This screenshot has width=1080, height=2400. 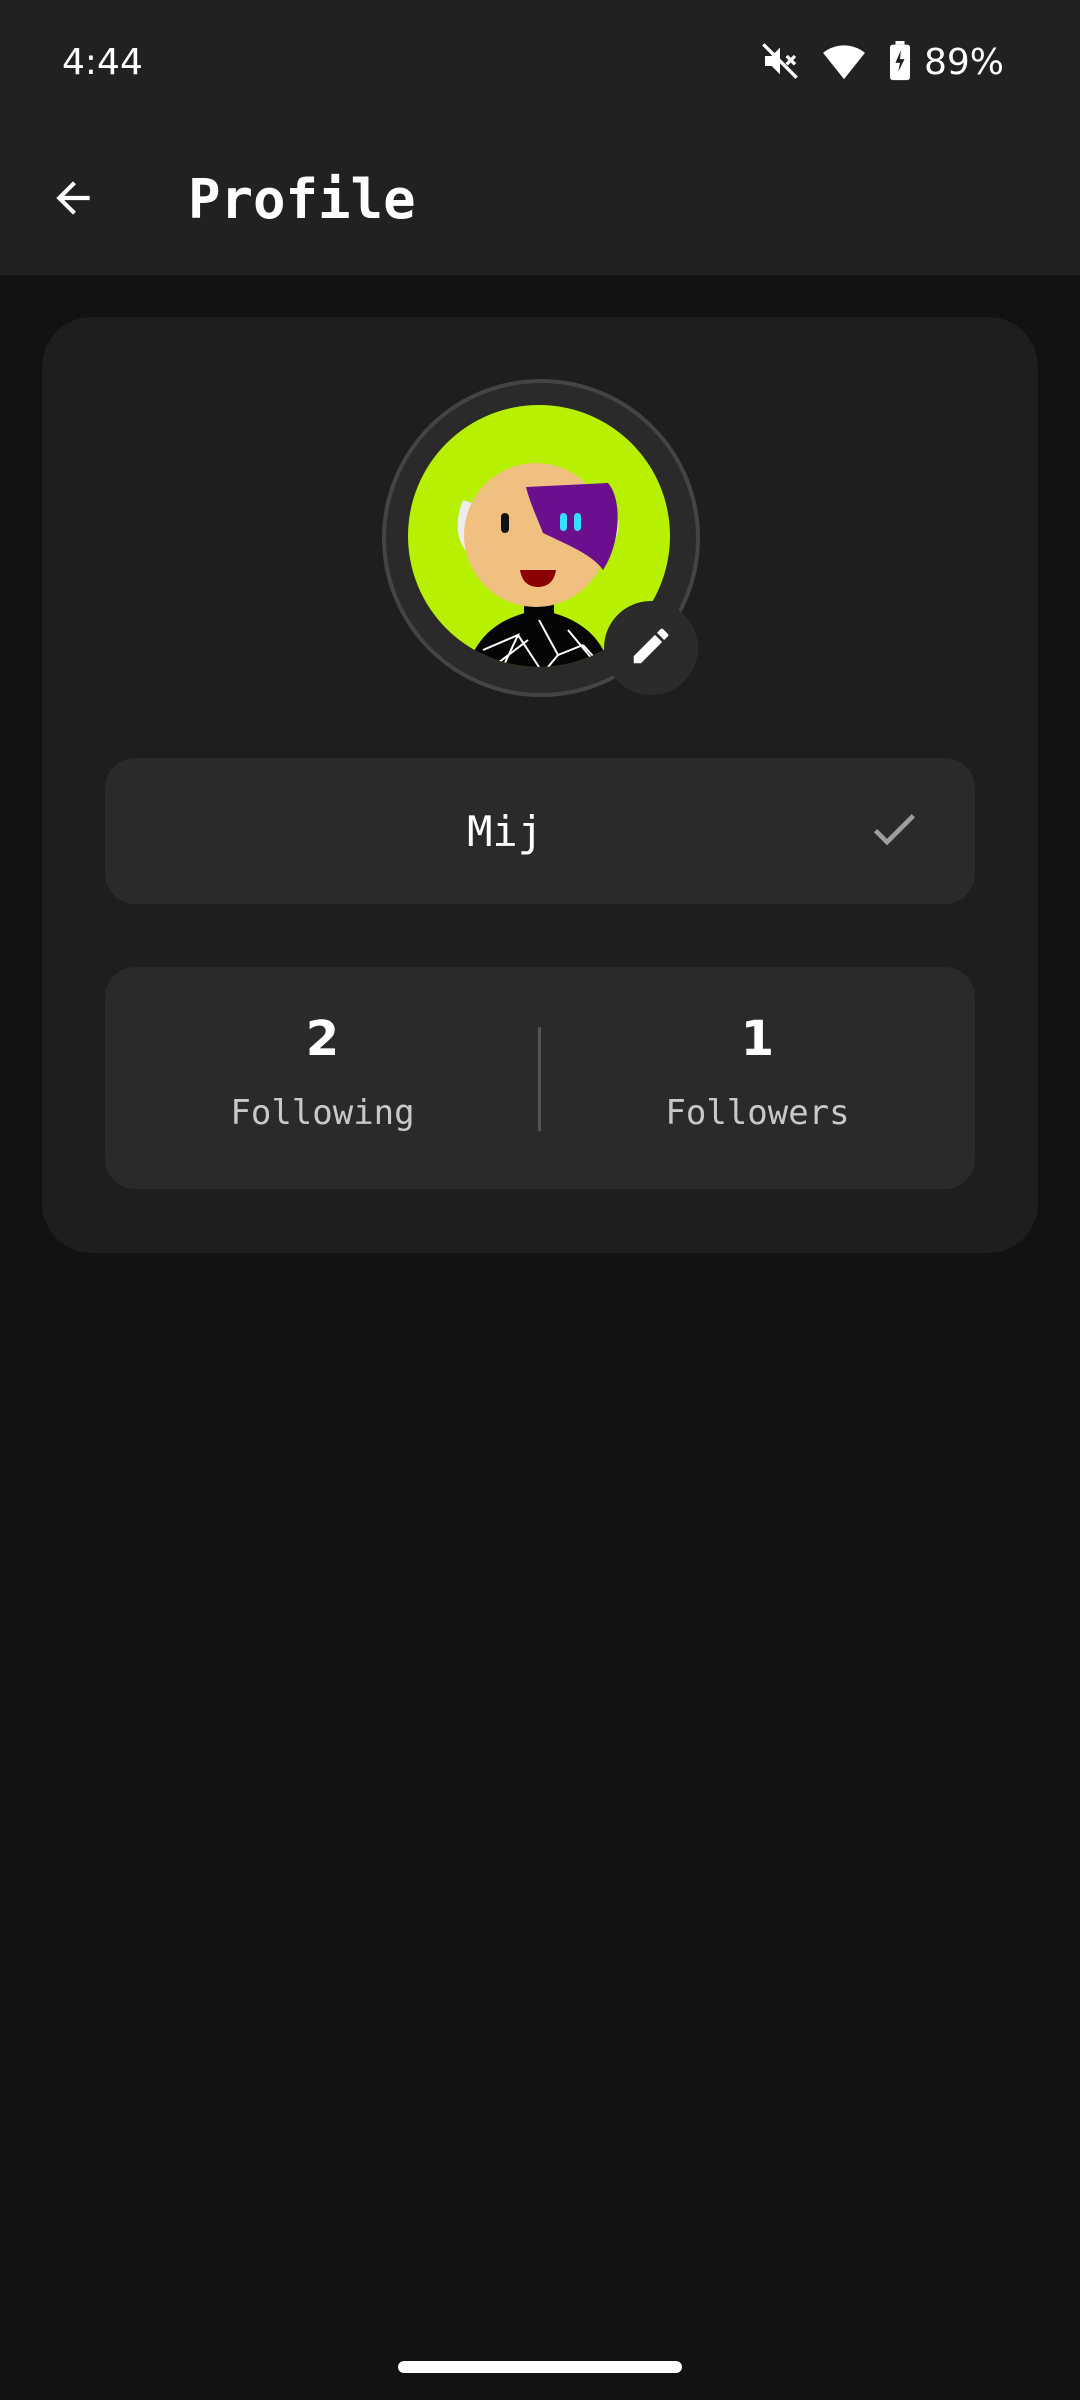 What do you see at coordinates (844, 63) in the screenshot?
I see `wifi-icon` at bounding box center [844, 63].